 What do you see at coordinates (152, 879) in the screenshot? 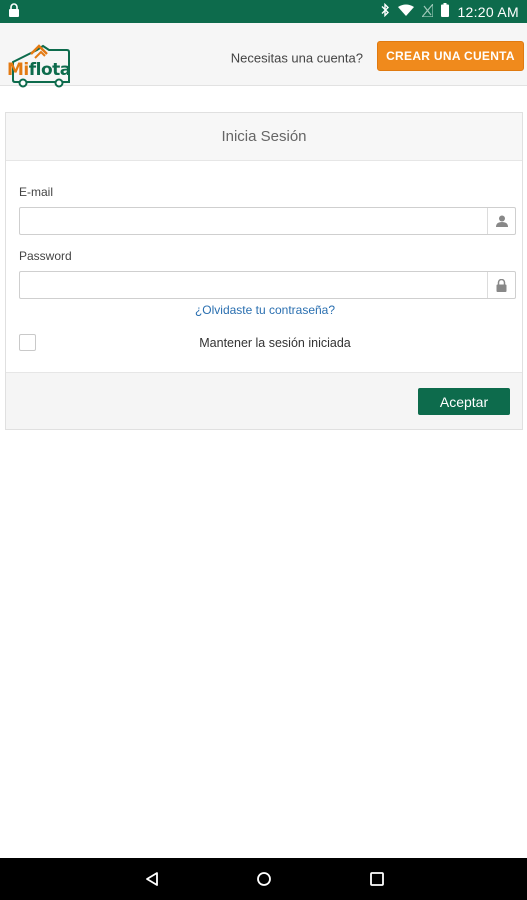
I see `back-icon` at bounding box center [152, 879].